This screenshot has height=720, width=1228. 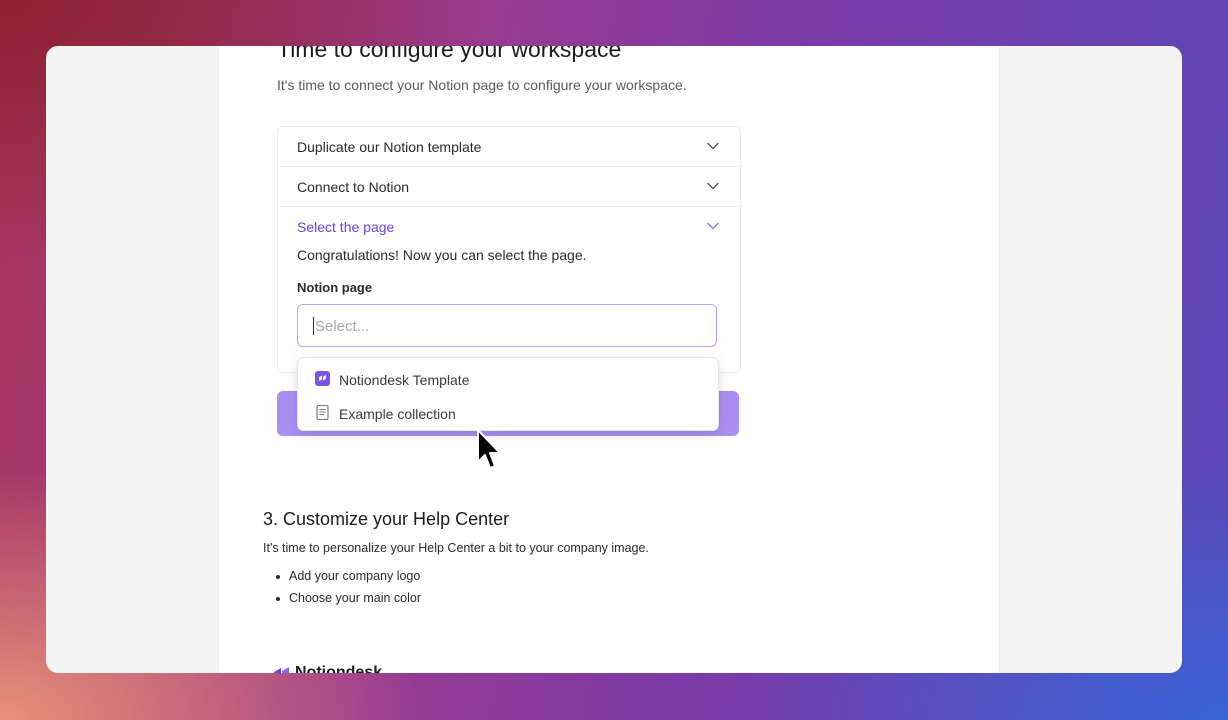 What do you see at coordinates (489, 449) in the screenshot?
I see `mouse-cursor-icon` at bounding box center [489, 449].